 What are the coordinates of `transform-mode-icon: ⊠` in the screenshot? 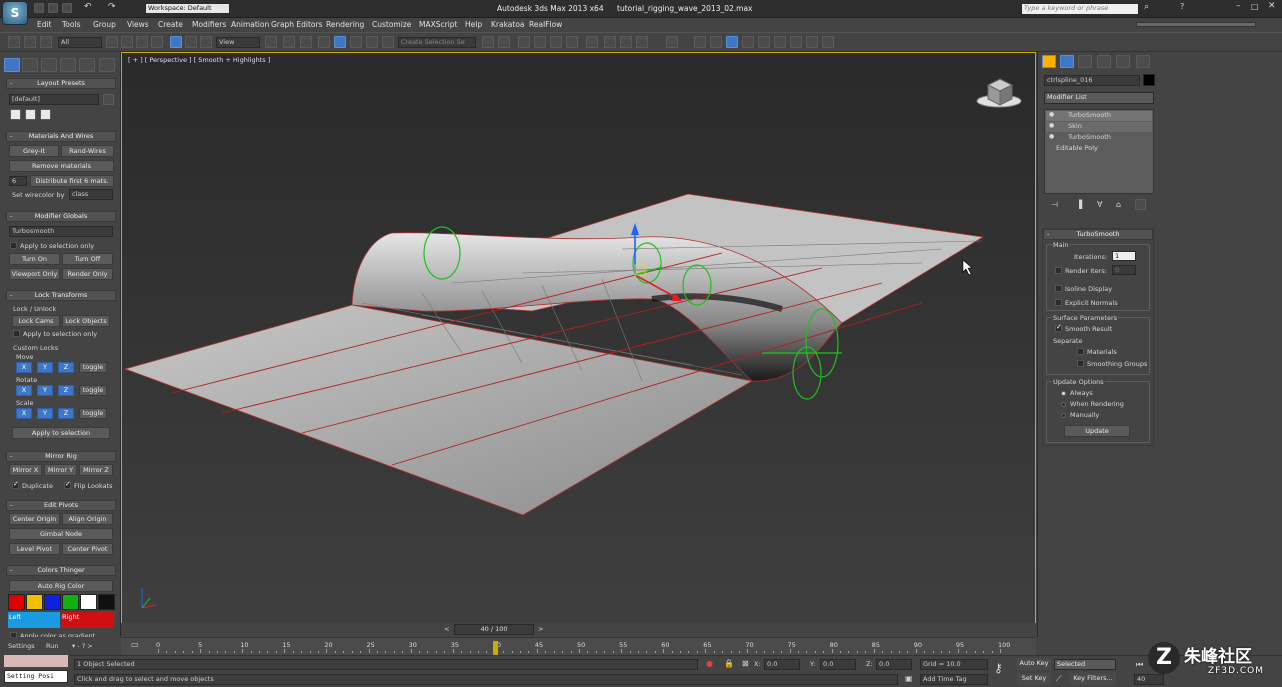 It's located at (745, 663).